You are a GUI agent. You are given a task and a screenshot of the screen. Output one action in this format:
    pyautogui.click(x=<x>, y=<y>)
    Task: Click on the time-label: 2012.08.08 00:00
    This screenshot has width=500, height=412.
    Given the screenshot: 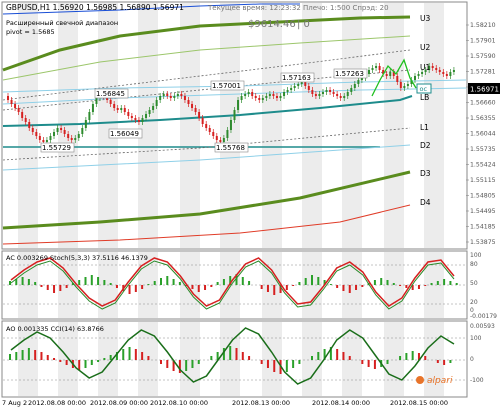 What is the action you would take?
    pyautogui.click(x=57, y=403)
    